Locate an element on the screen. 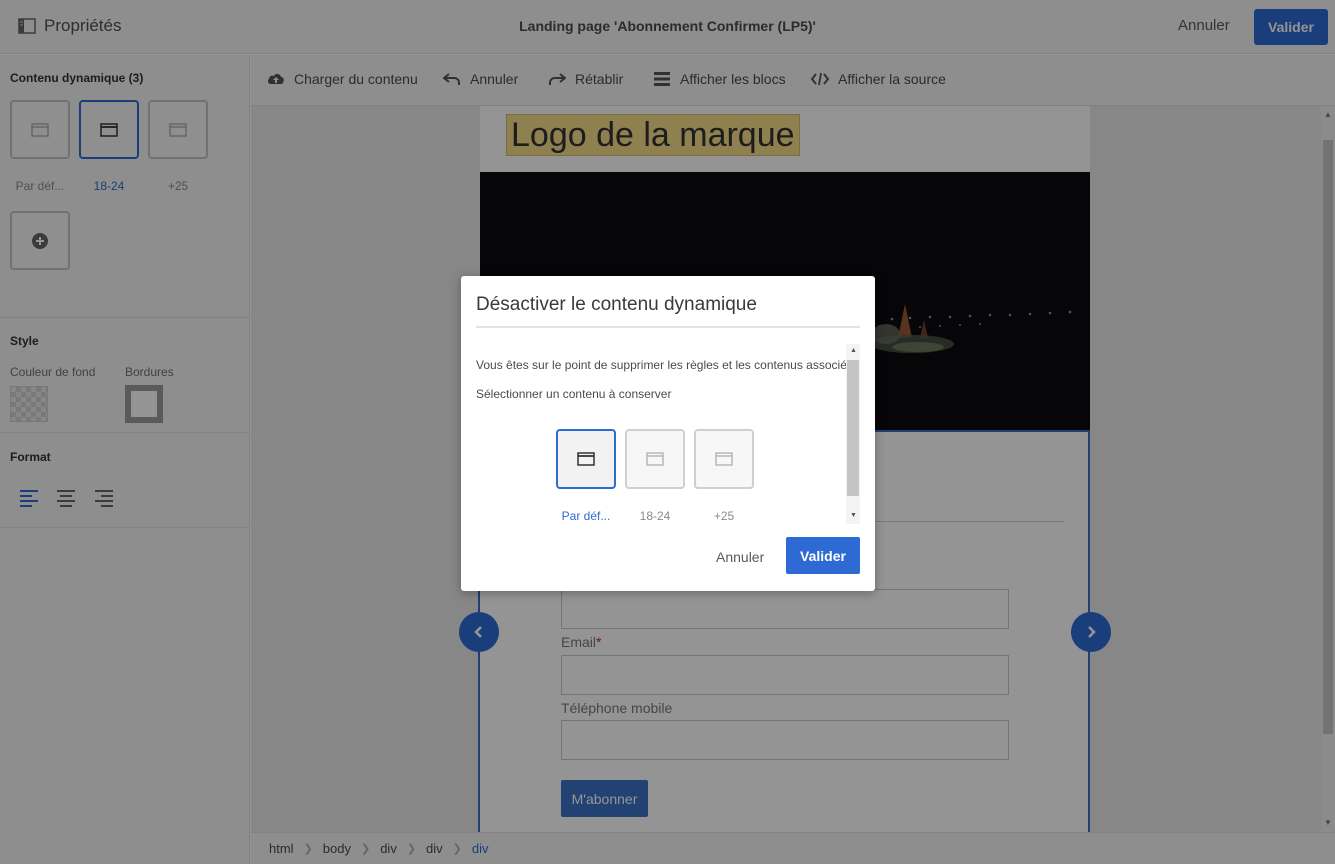 The image size is (1335, 864). keep-variant-default is located at coordinates (586, 459).